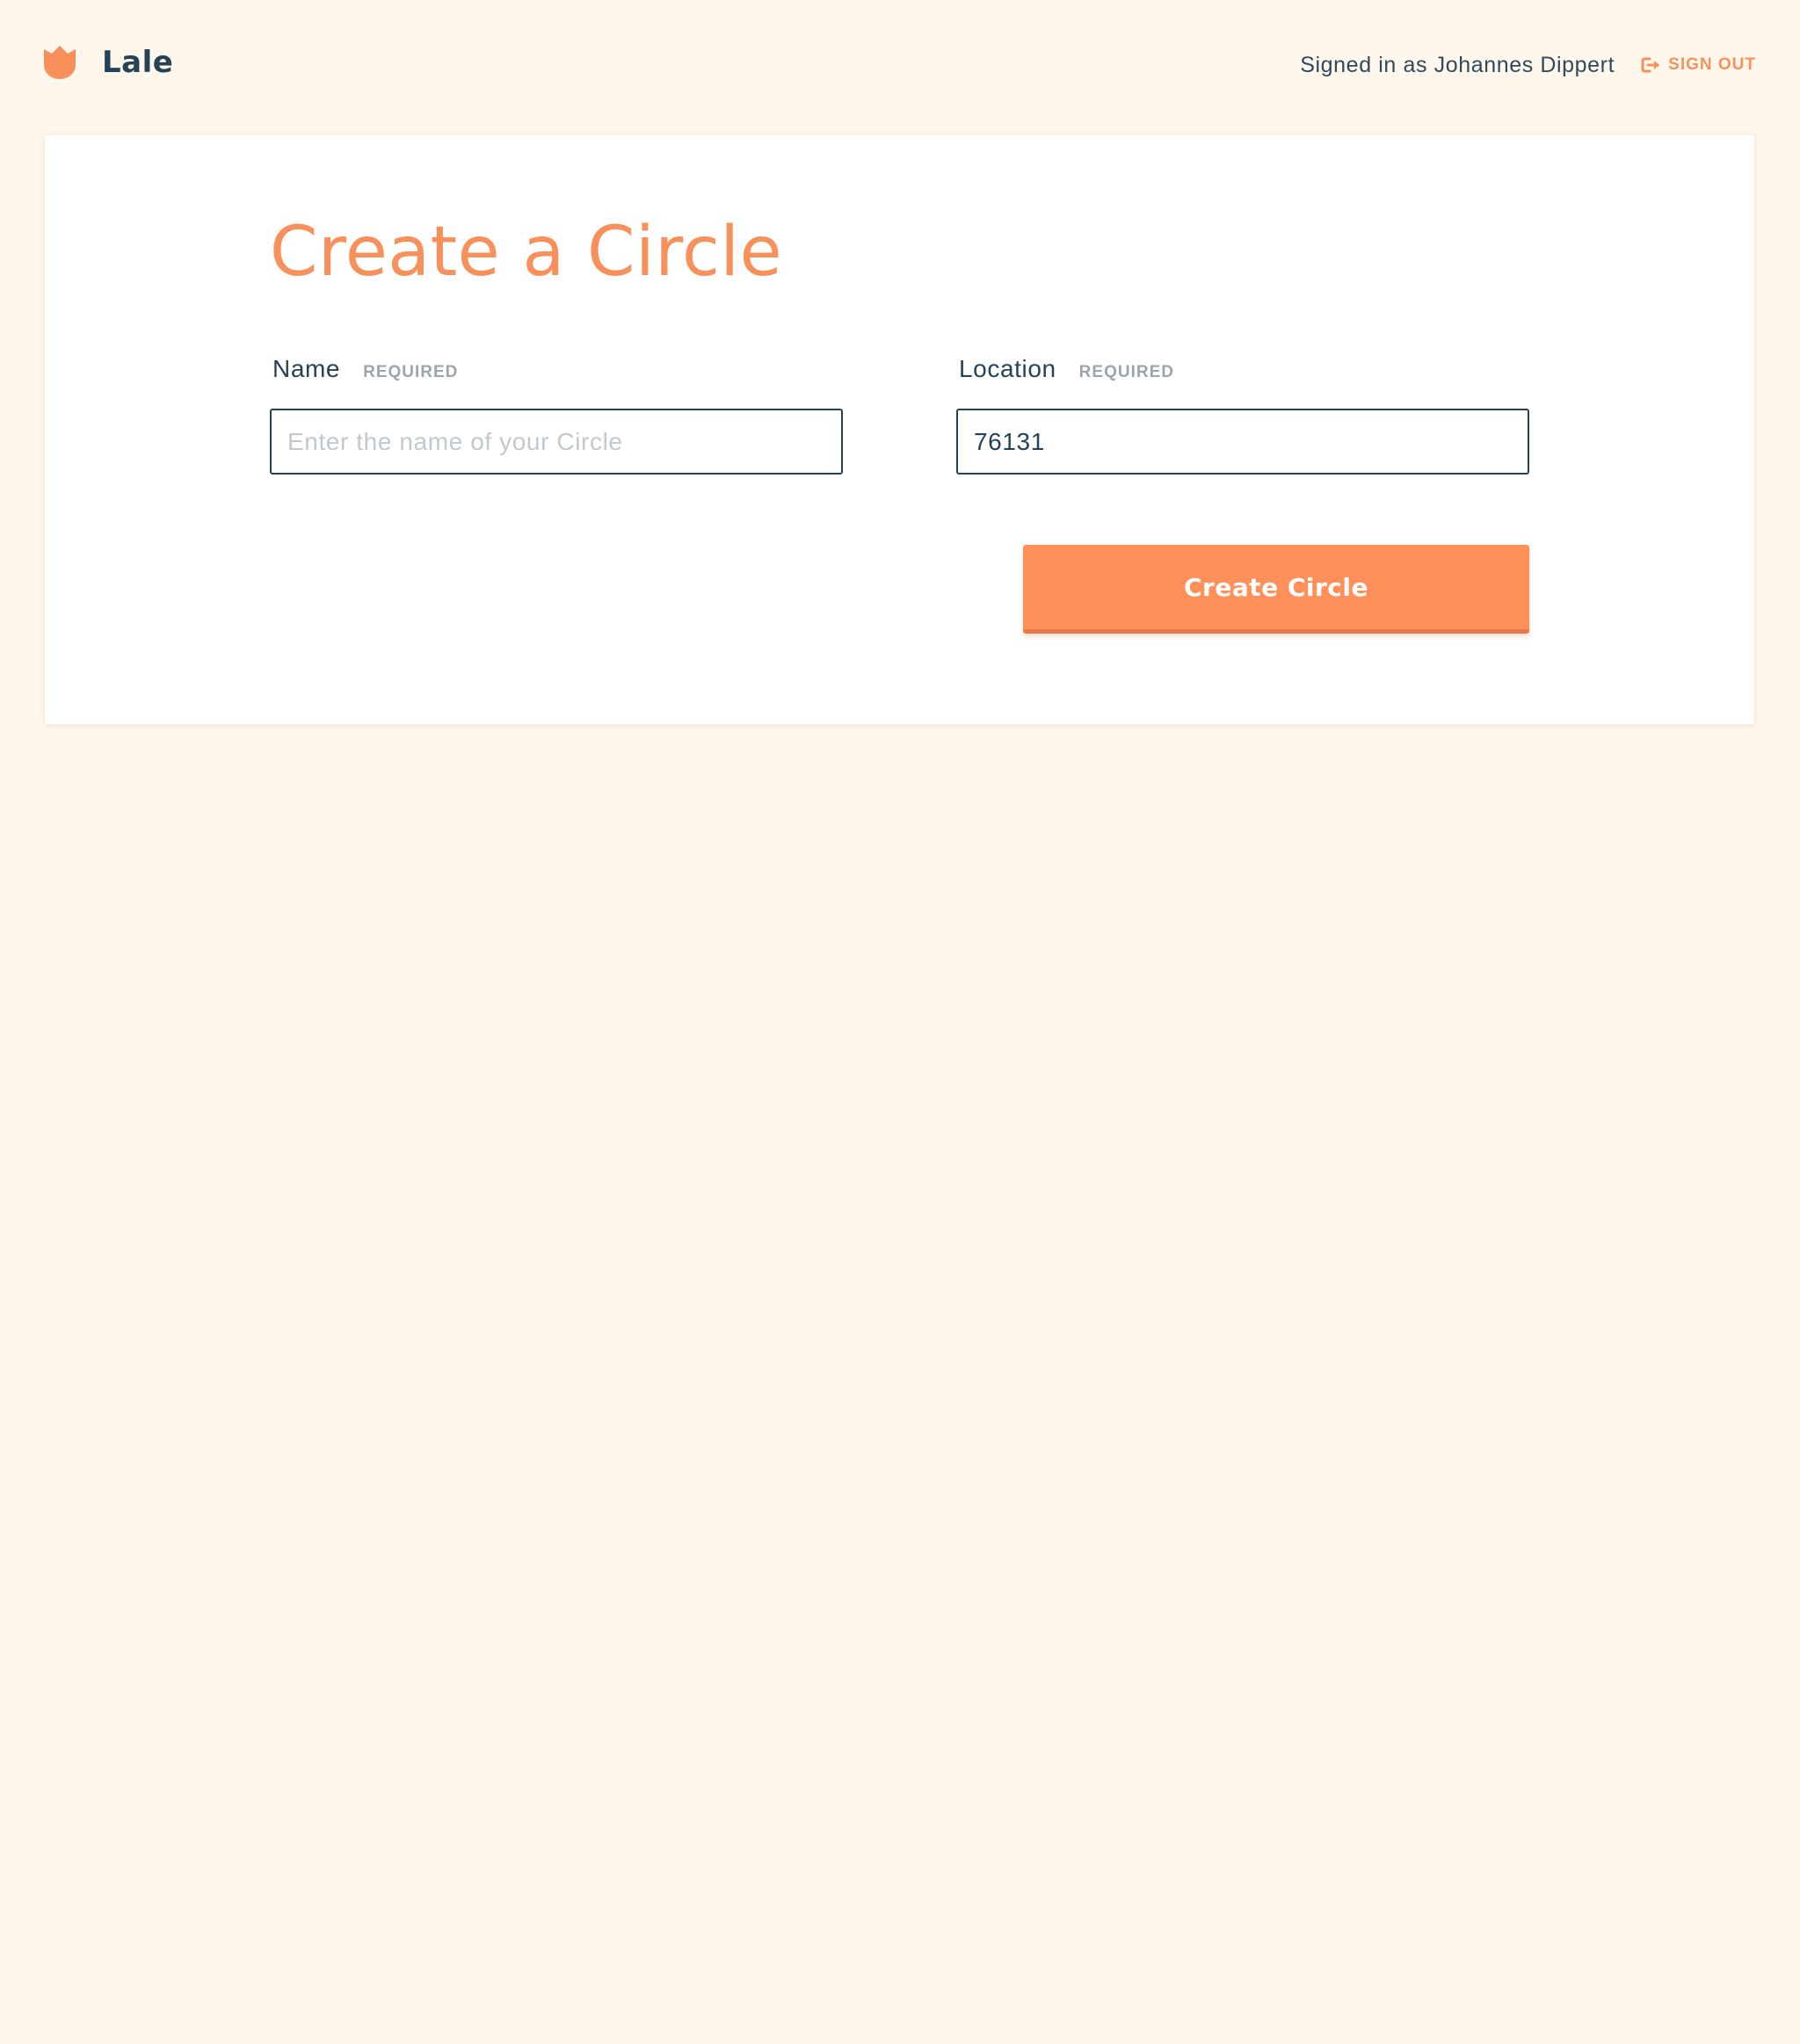  What do you see at coordinates (1242, 373) in the screenshot?
I see `location-label-row: Location REQUIRED` at bounding box center [1242, 373].